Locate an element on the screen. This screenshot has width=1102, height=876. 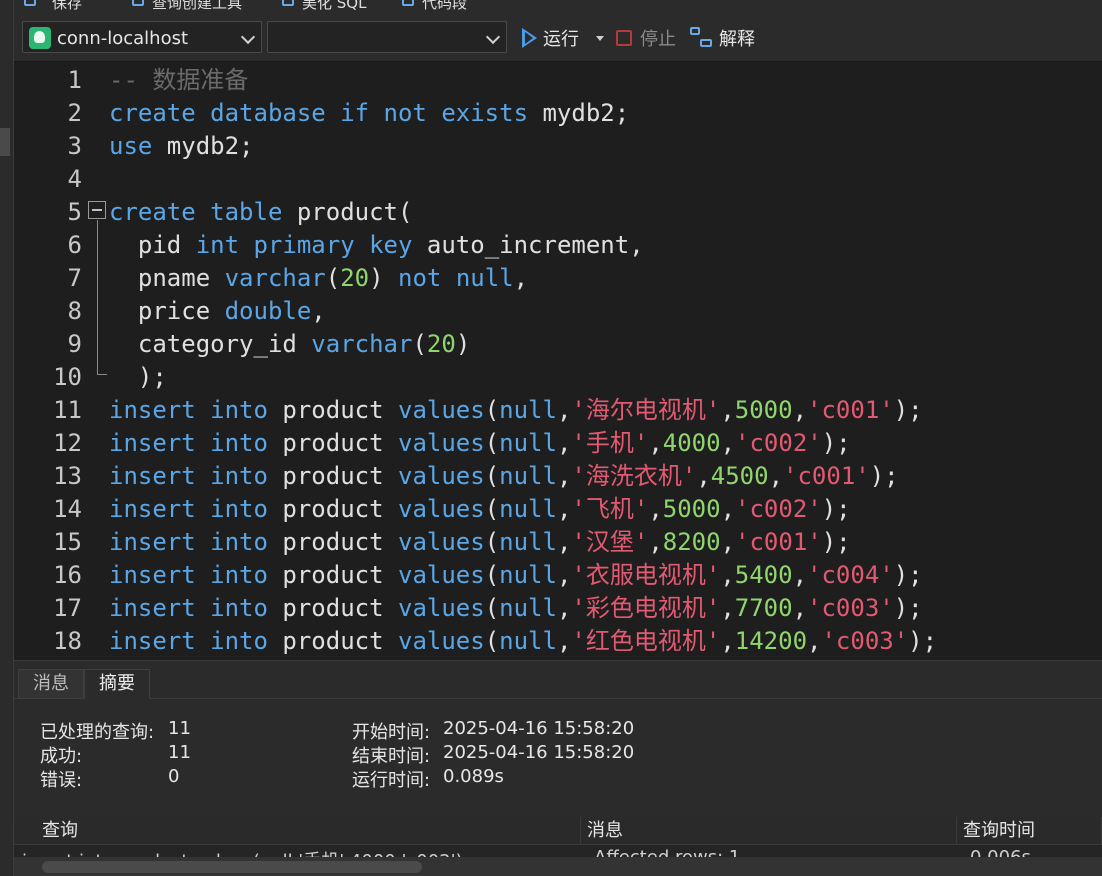
code-line: 5 create table product( is located at coordinates (558, 212).